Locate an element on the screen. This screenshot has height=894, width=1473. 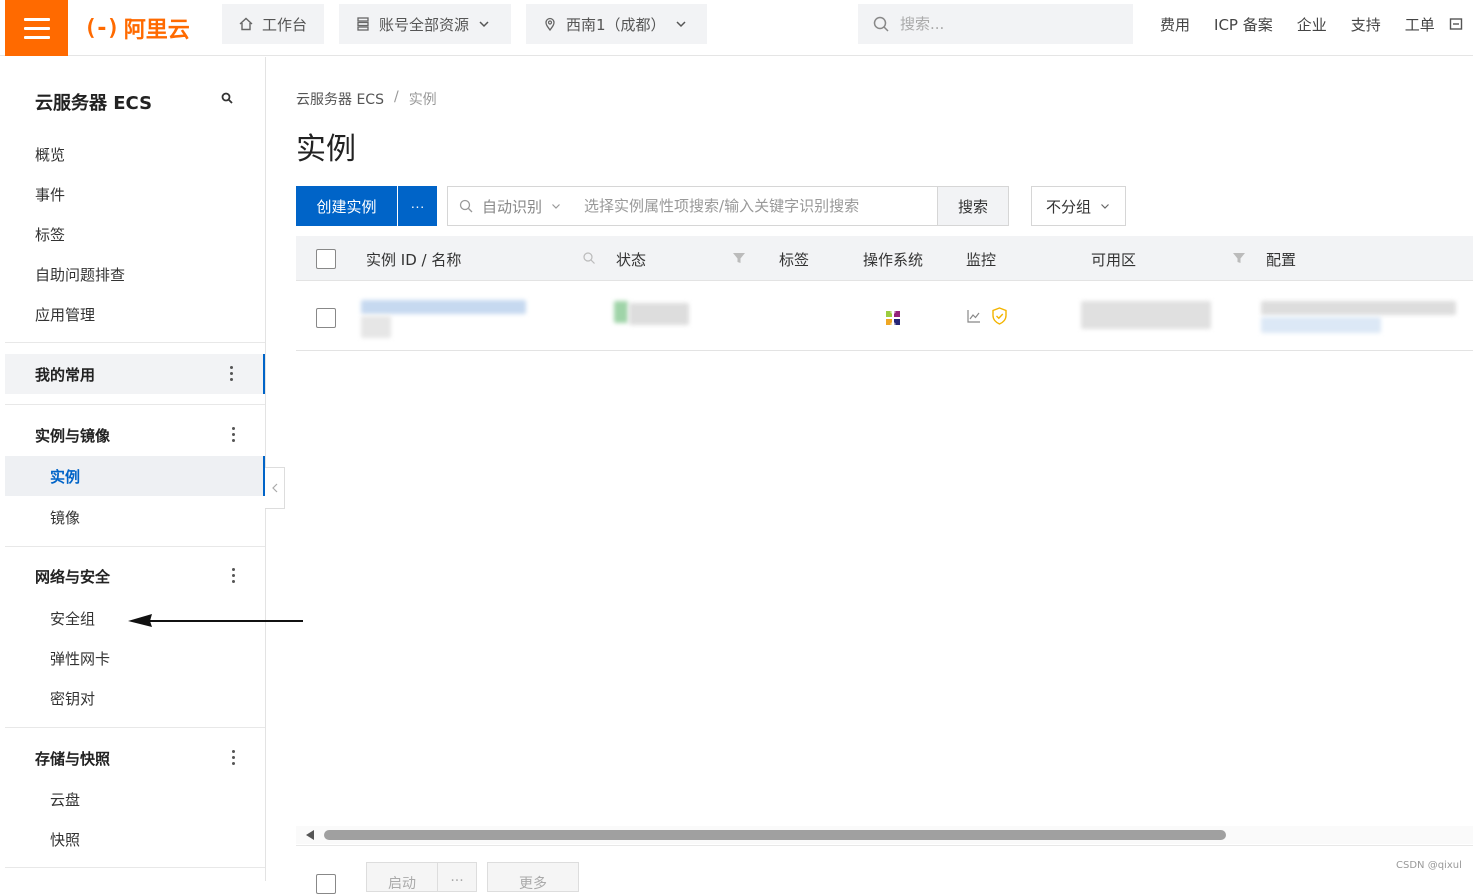
sidebar-item-eni: 弹性网卡 is located at coordinates (80, 658).